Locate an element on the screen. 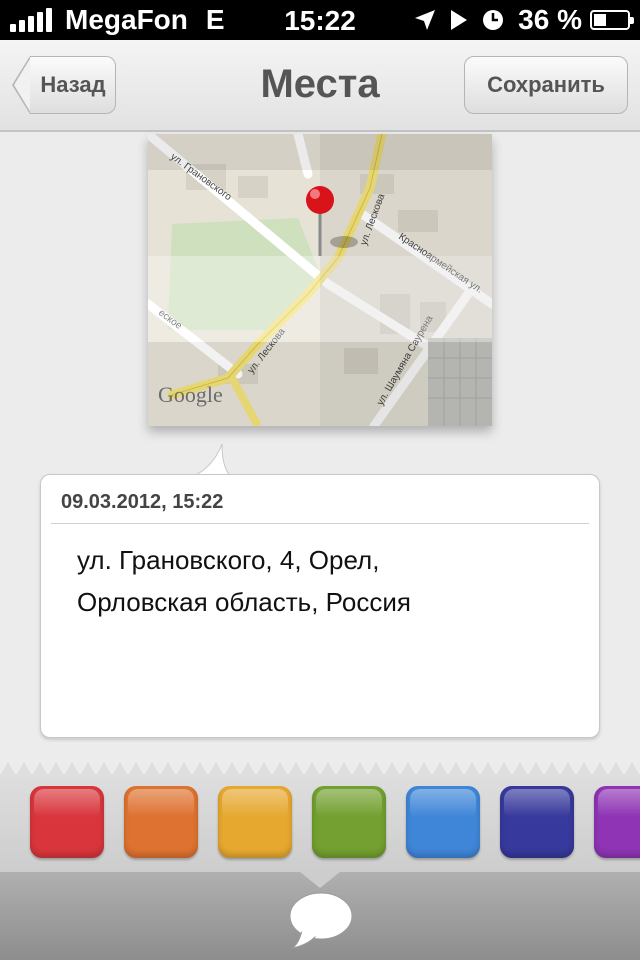 The height and width of the screenshot is (960, 640). color-swatch-yellow is located at coordinates (255, 822).